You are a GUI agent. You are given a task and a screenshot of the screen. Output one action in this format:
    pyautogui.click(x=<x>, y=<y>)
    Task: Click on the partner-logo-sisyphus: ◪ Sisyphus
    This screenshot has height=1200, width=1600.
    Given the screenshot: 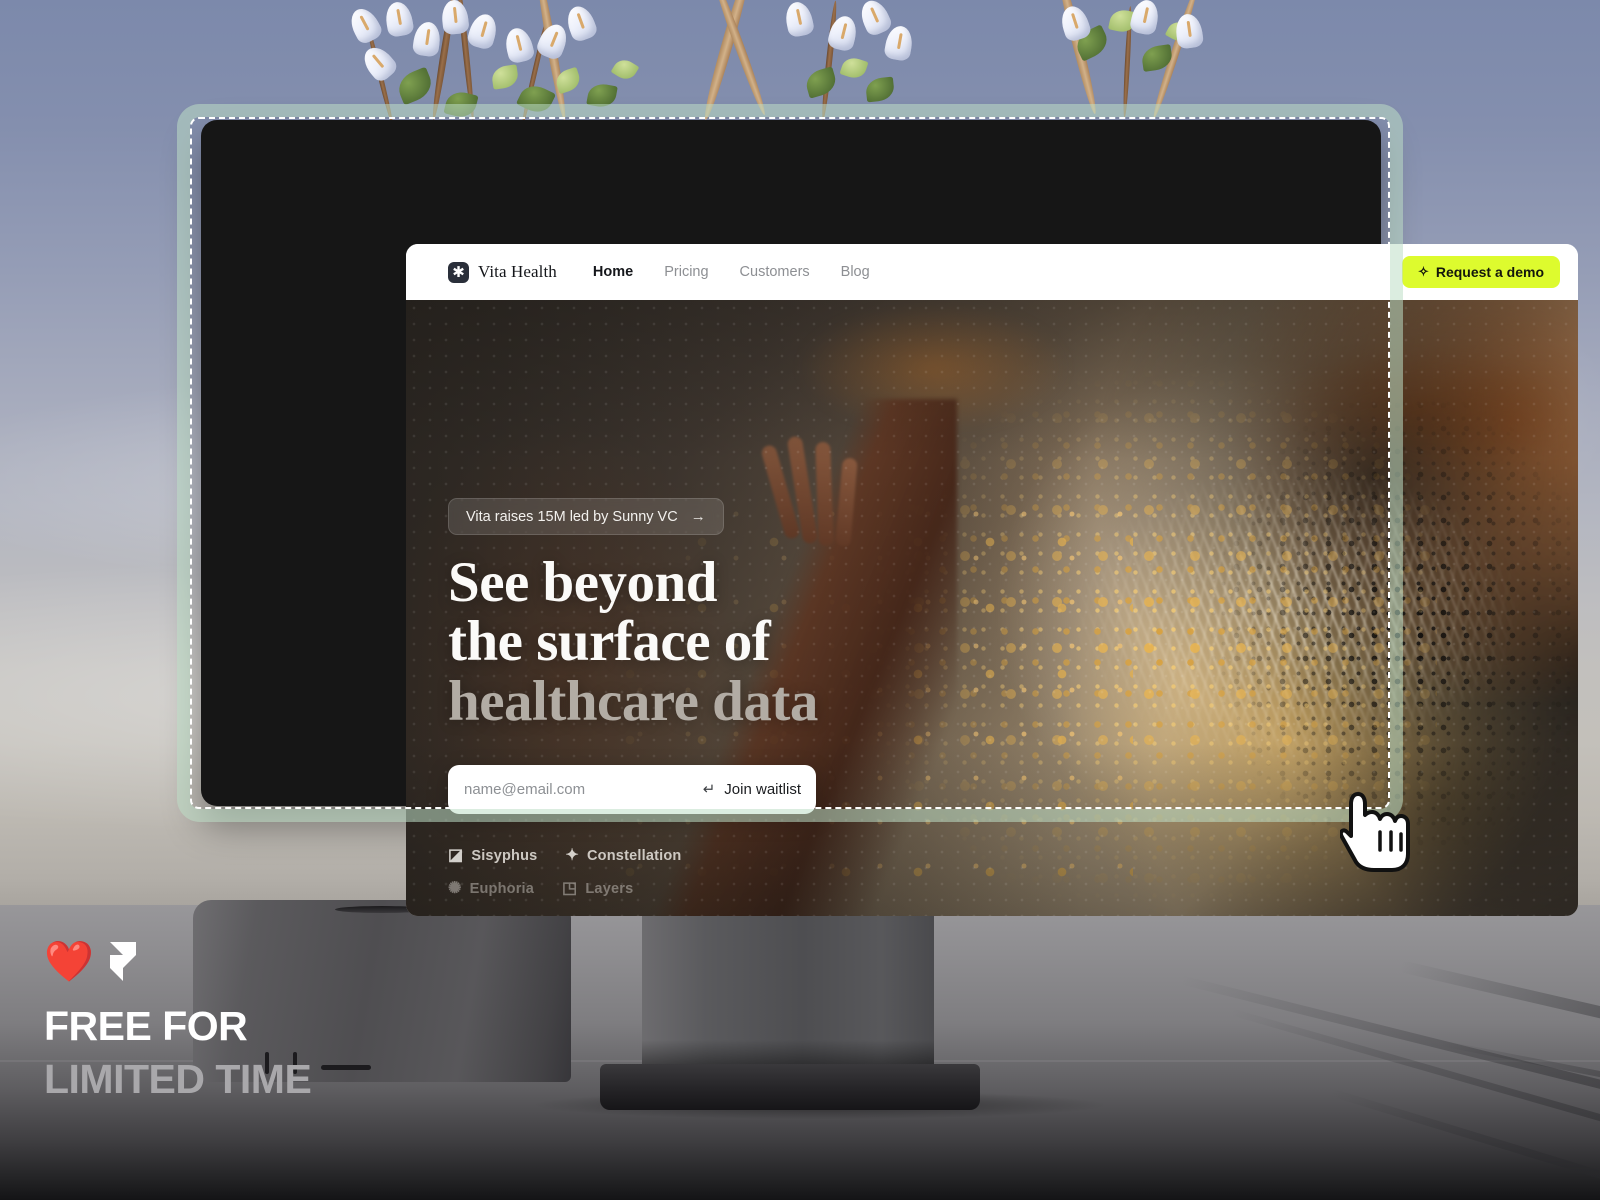 What is the action you would take?
    pyautogui.click(x=493, y=855)
    